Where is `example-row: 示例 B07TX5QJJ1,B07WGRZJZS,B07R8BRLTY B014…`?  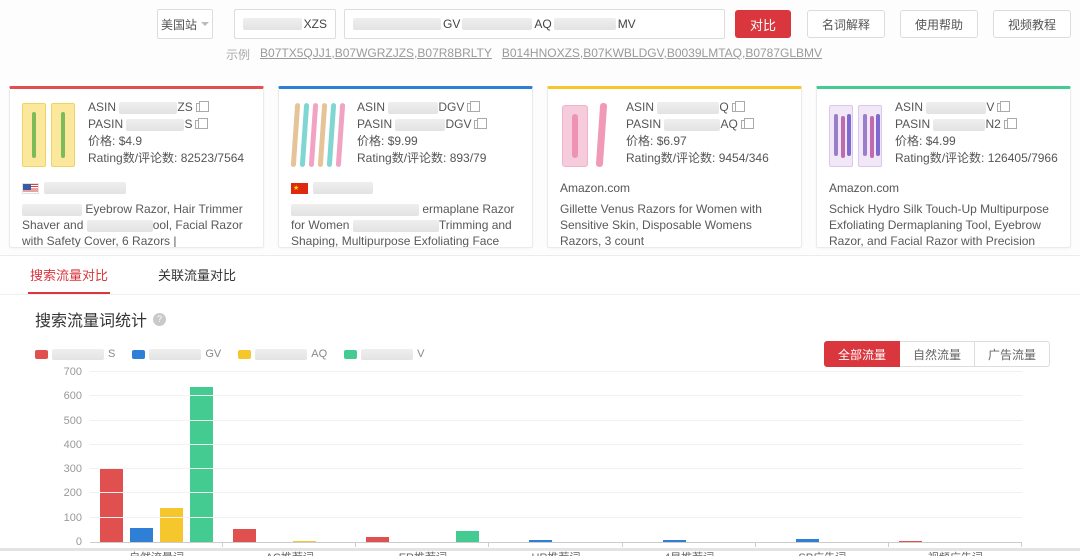 example-row: 示例 B07TX5QJJ1,B07WGRZJZS,B07R8BRLTY B014… is located at coordinates (653, 54).